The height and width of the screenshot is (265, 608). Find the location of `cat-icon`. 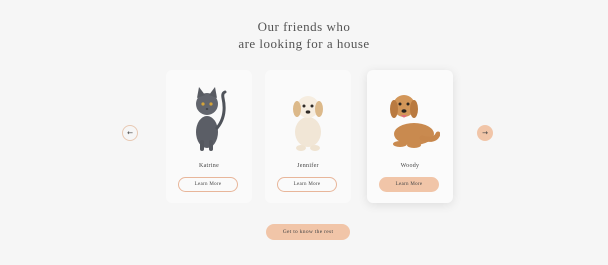

cat-icon is located at coordinates (211, 119).